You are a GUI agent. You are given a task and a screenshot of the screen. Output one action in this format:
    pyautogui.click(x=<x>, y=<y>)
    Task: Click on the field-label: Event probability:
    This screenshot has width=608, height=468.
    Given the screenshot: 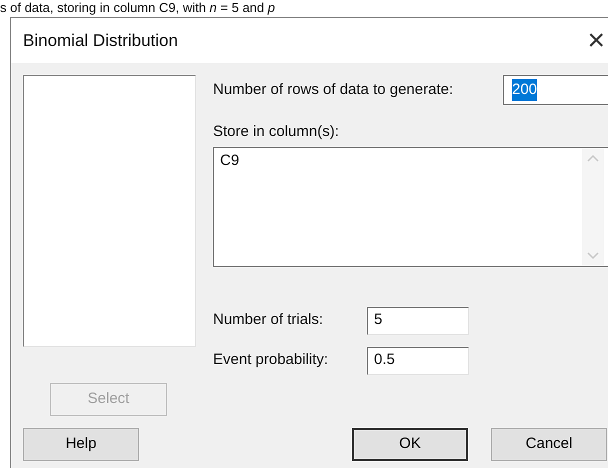 What is the action you would take?
    pyautogui.click(x=271, y=360)
    